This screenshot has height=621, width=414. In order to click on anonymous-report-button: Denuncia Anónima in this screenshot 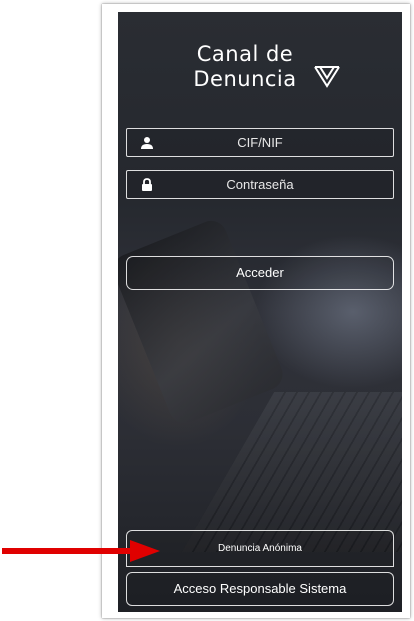, I will do `click(260, 548)`.